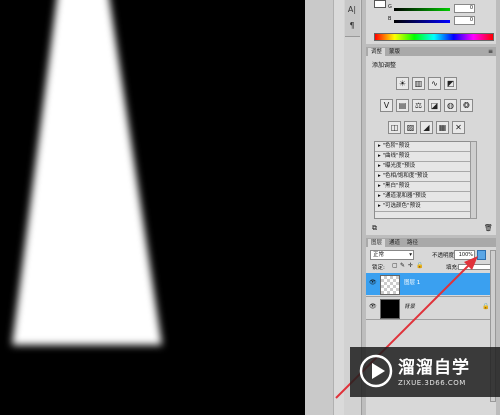  I want to click on presets-scrollbar, so click(473, 180).